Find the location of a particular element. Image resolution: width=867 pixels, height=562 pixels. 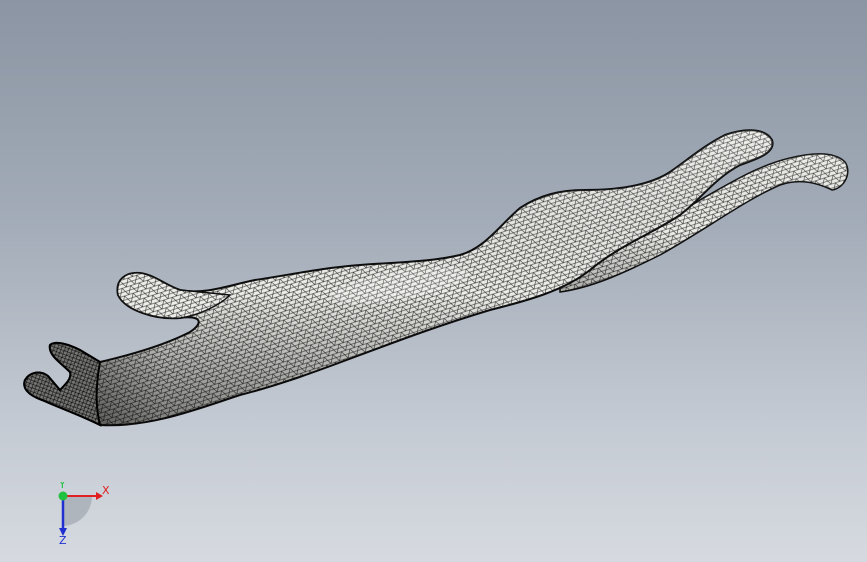

z-axis-label: Z is located at coordinates (63, 540).